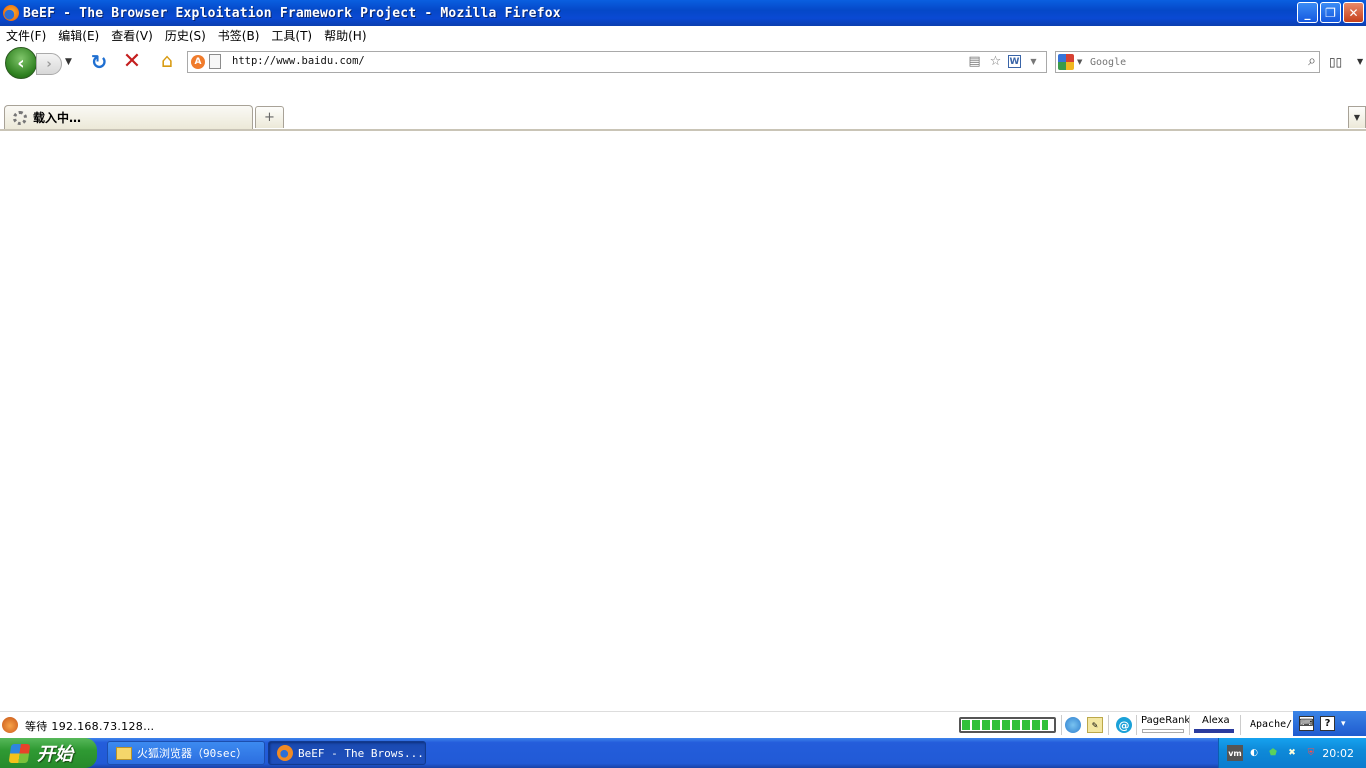 Image resolution: width=1366 pixels, height=768 pixels. I want to click on menu-edit: 编辑(E), so click(78, 35).